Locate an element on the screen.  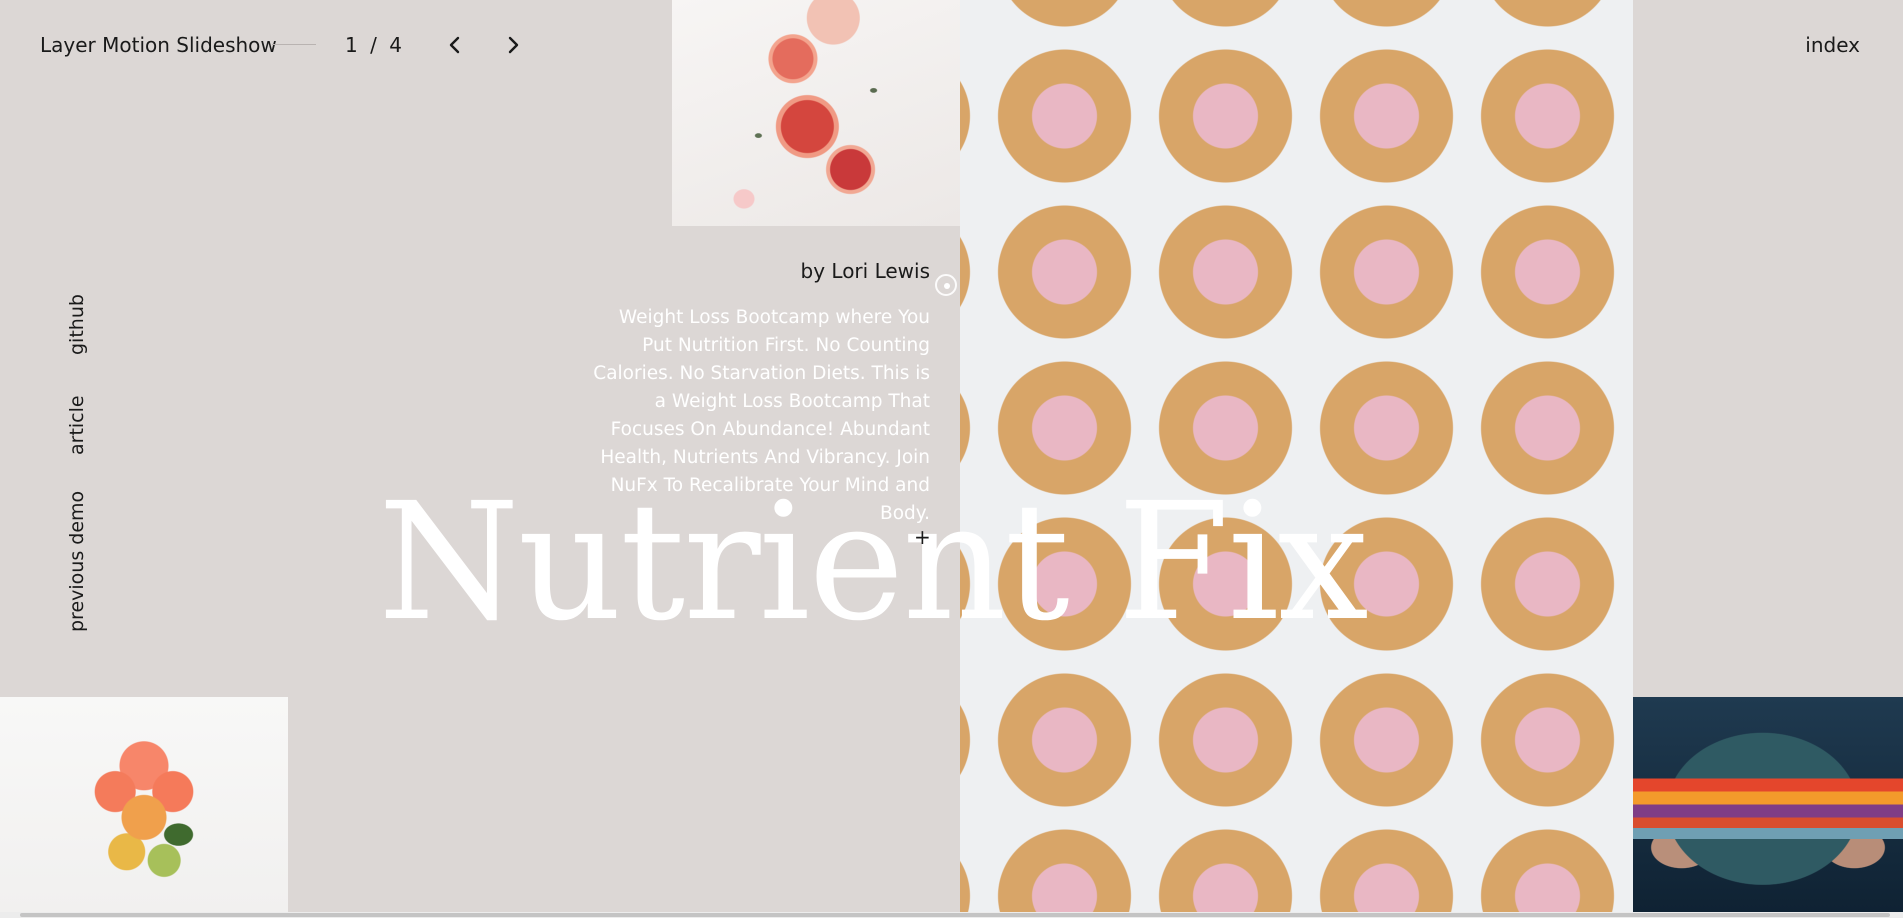
index-link: index is located at coordinates (1832, 45).